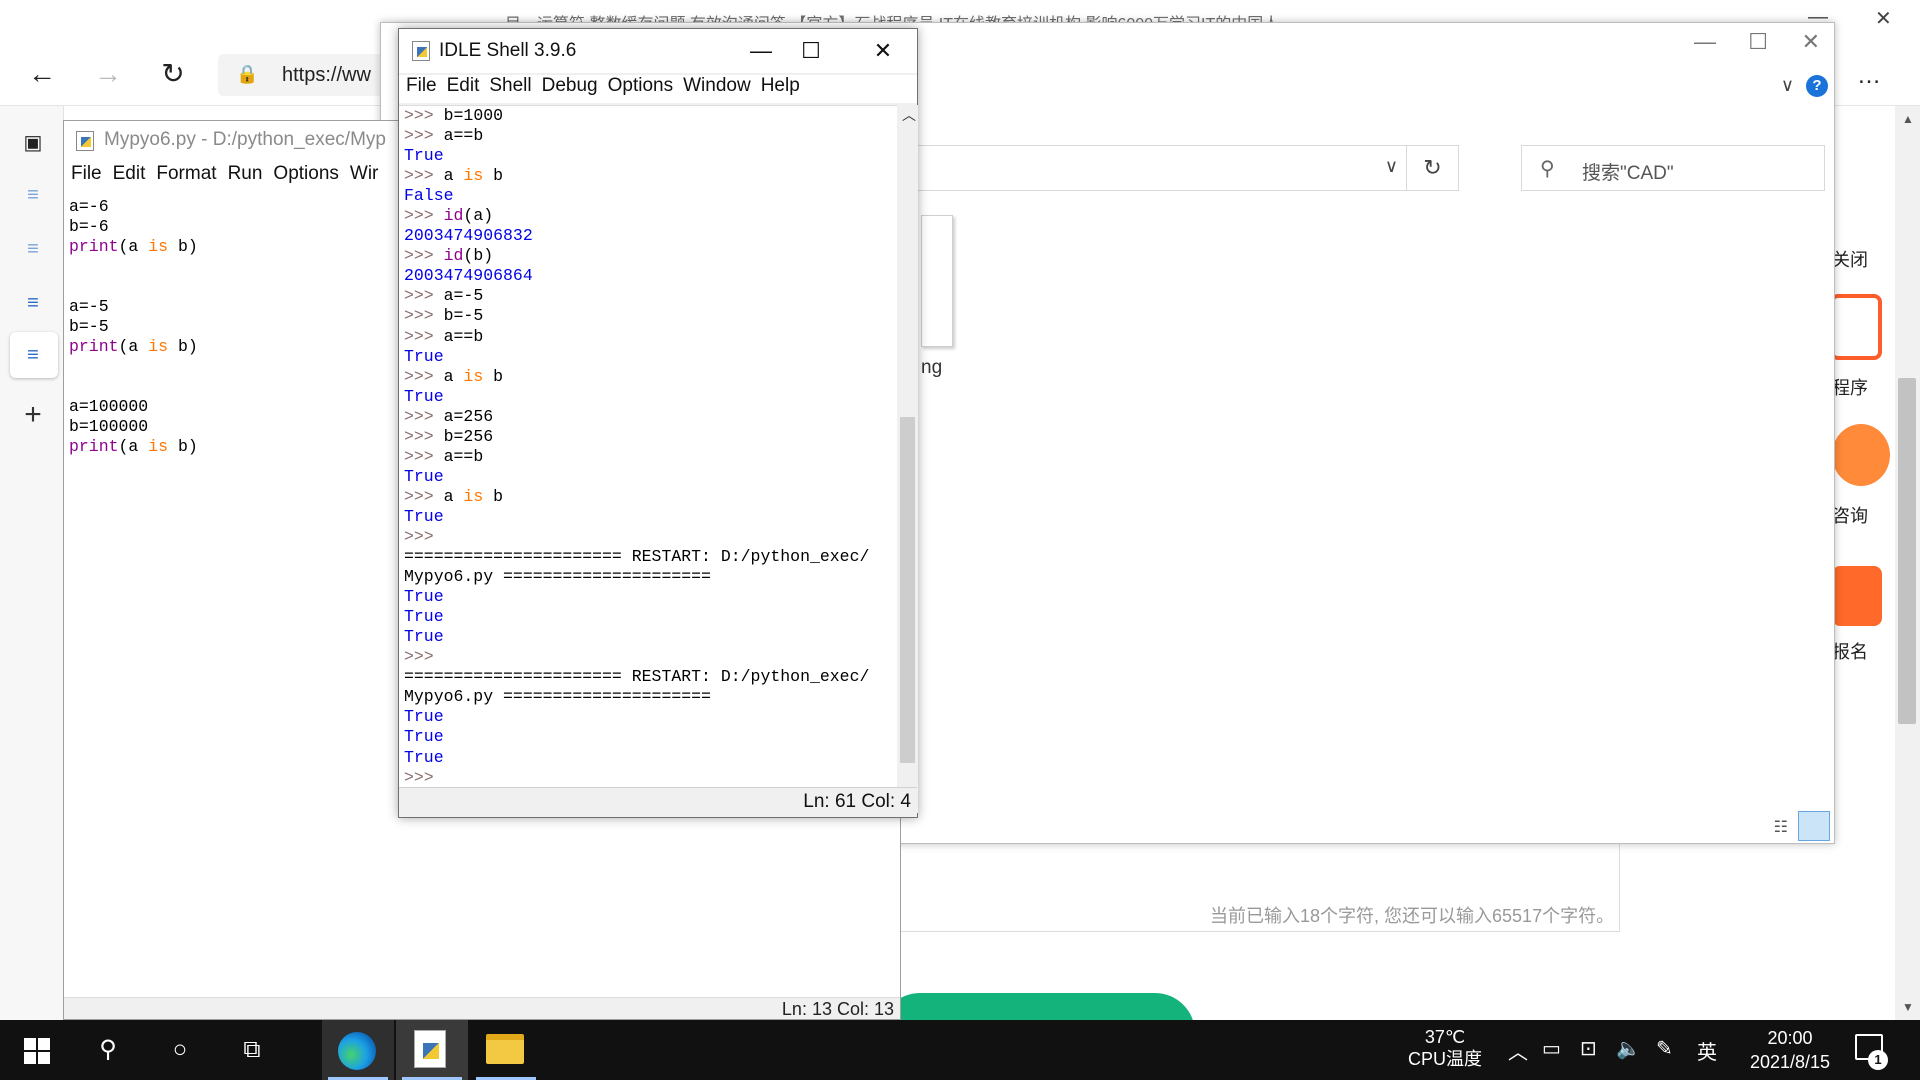 The width and height of the screenshot is (1920, 1080). I want to click on ime-indicator: 英, so click(1707, 1050).